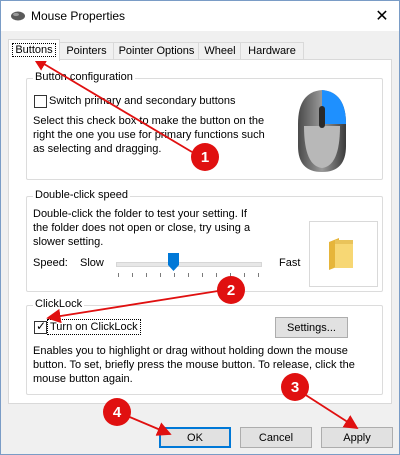  I want to click on tab-pointer-options-label: Pointer Options, so click(156, 51).